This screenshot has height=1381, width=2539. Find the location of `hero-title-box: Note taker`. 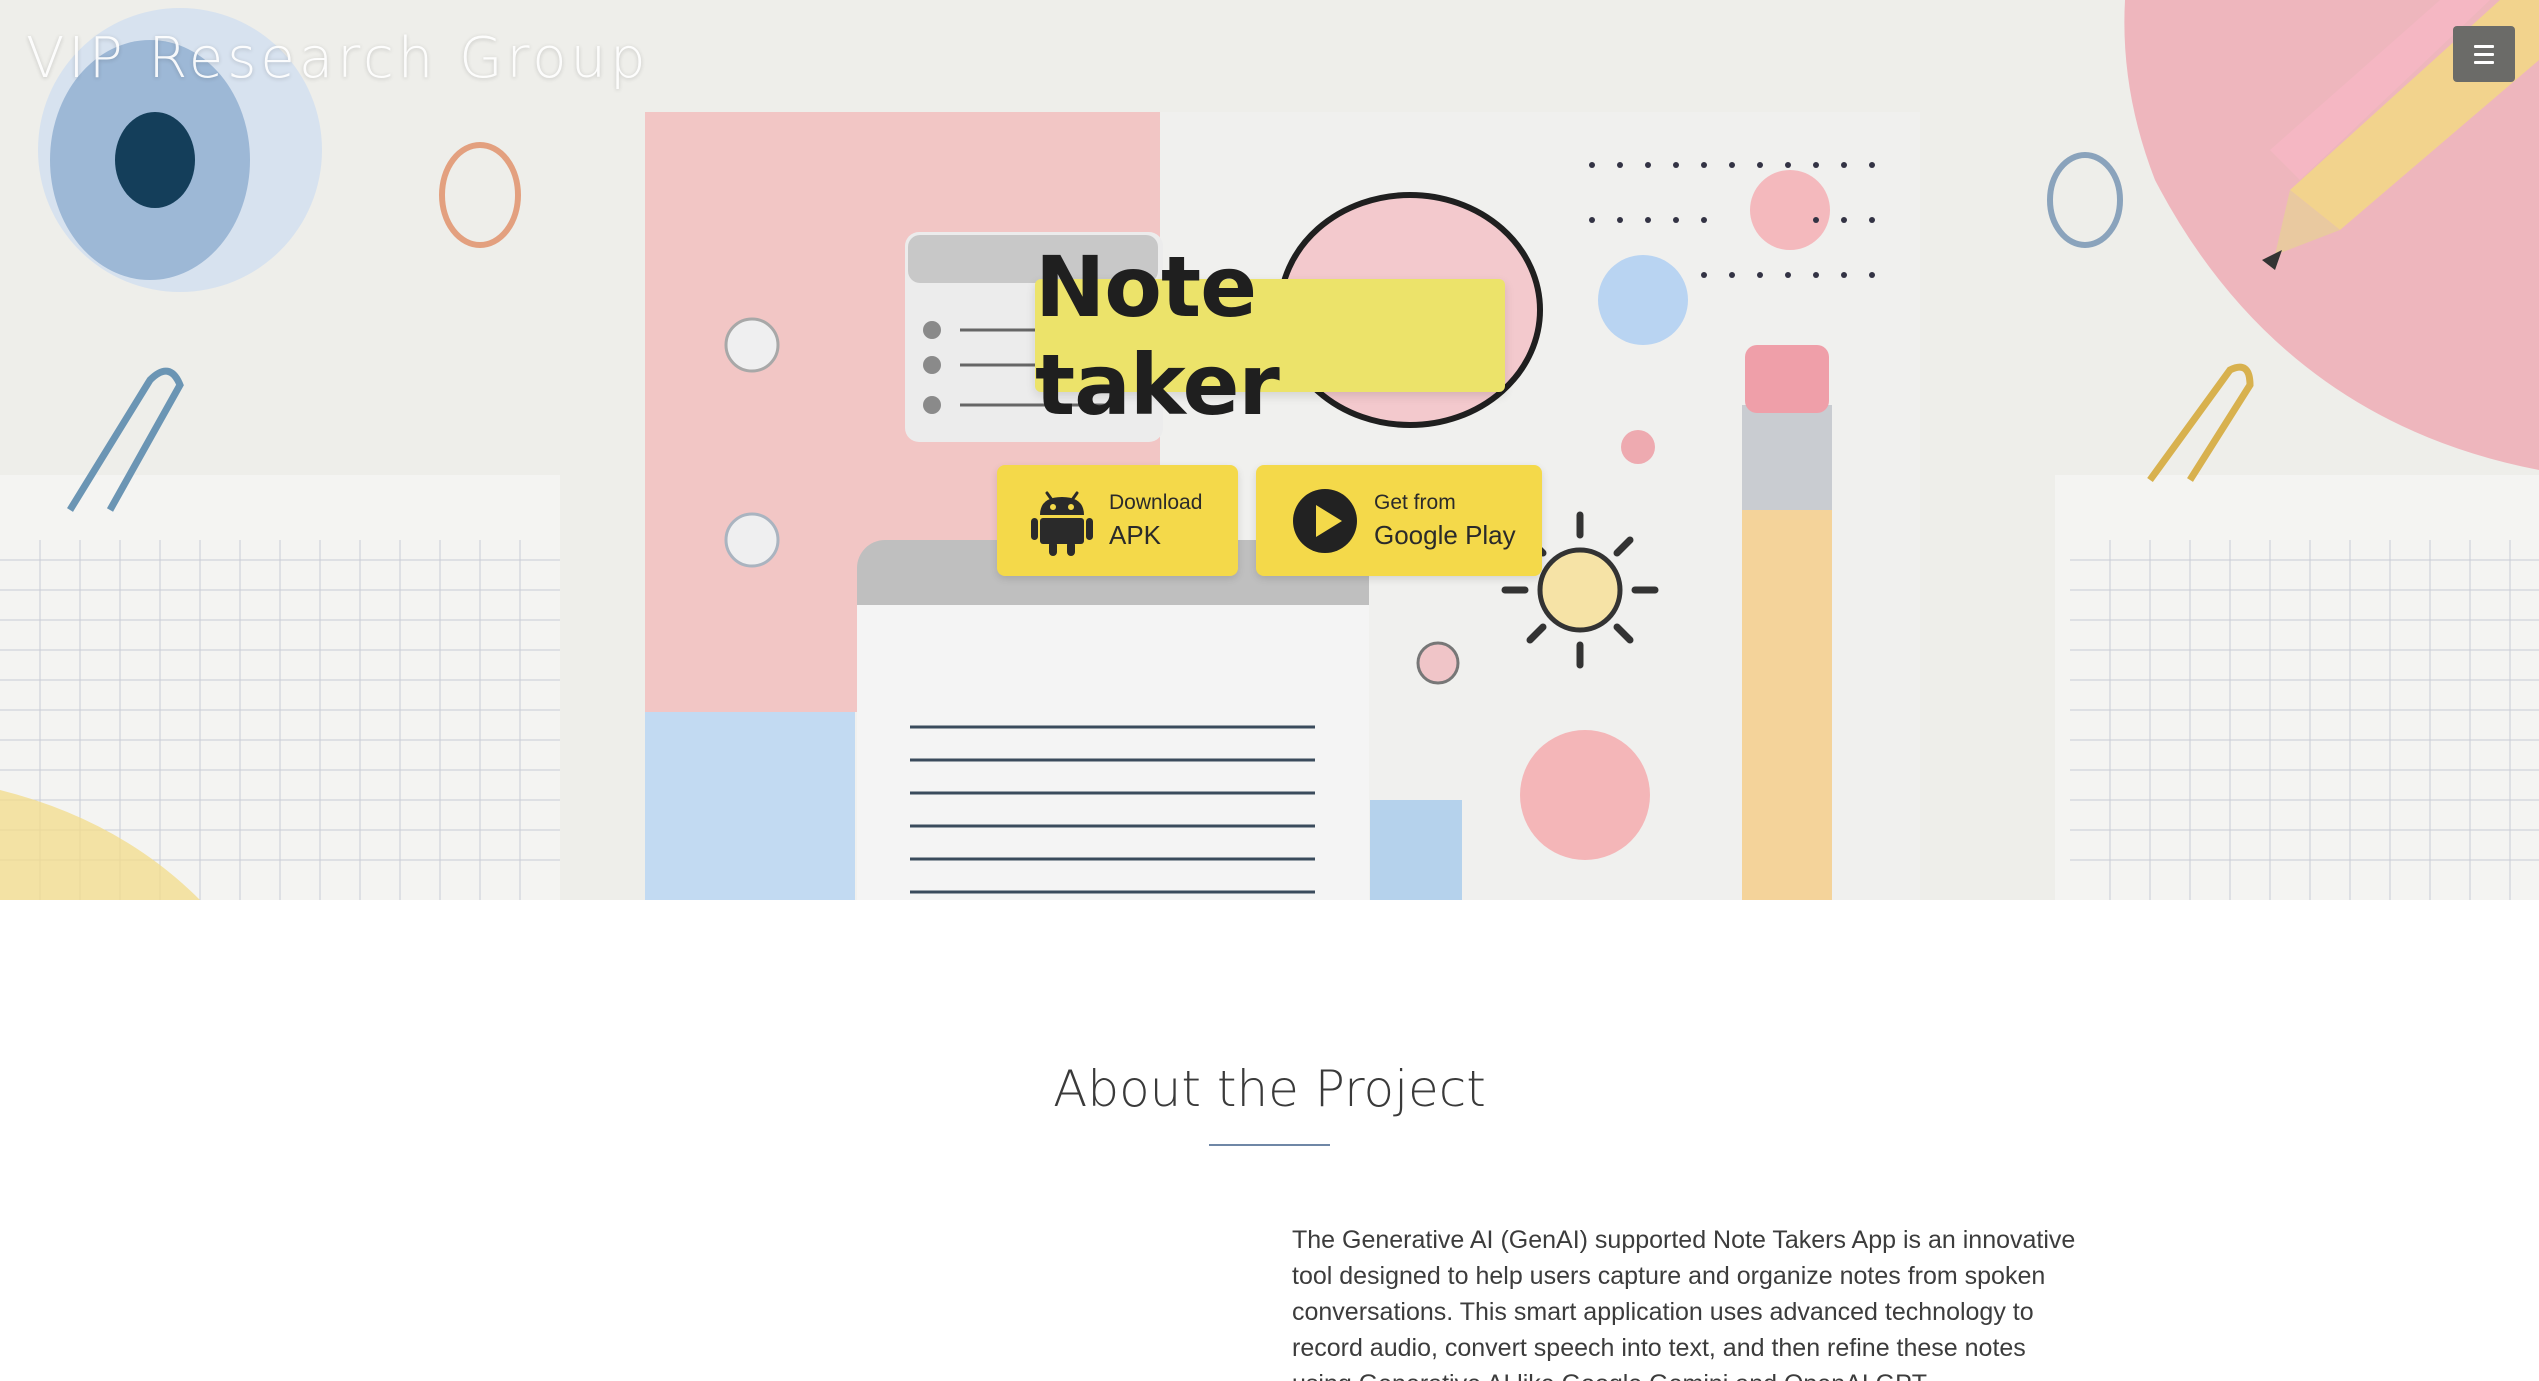

hero-title-box: Note taker is located at coordinates (1270, 336).